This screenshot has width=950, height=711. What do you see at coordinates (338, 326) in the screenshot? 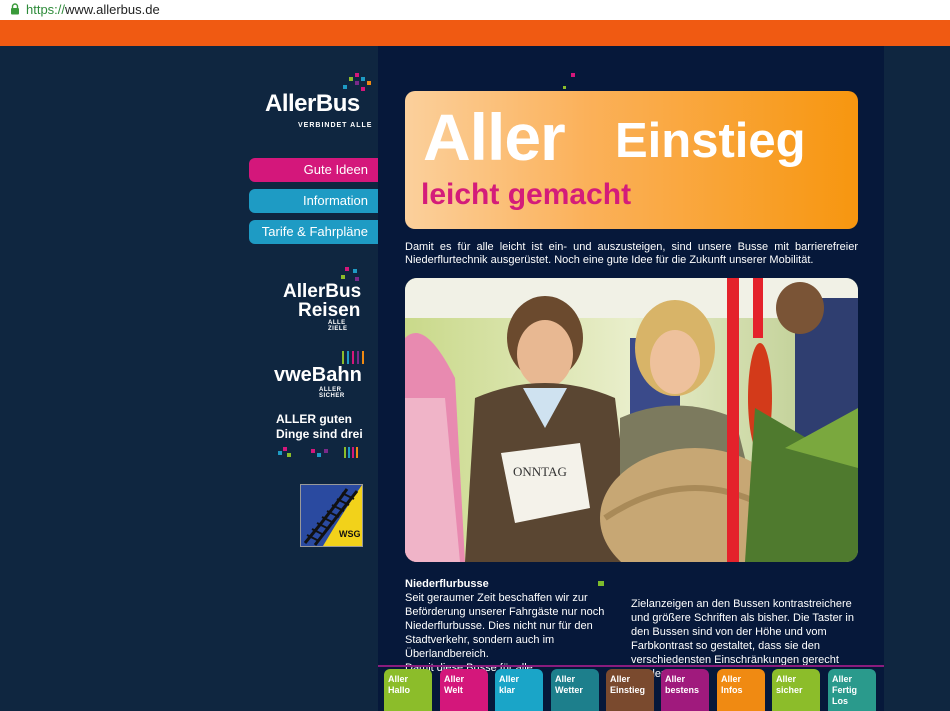
I see `reisen-tag: ALLE ZIELE` at bounding box center [338, 326].